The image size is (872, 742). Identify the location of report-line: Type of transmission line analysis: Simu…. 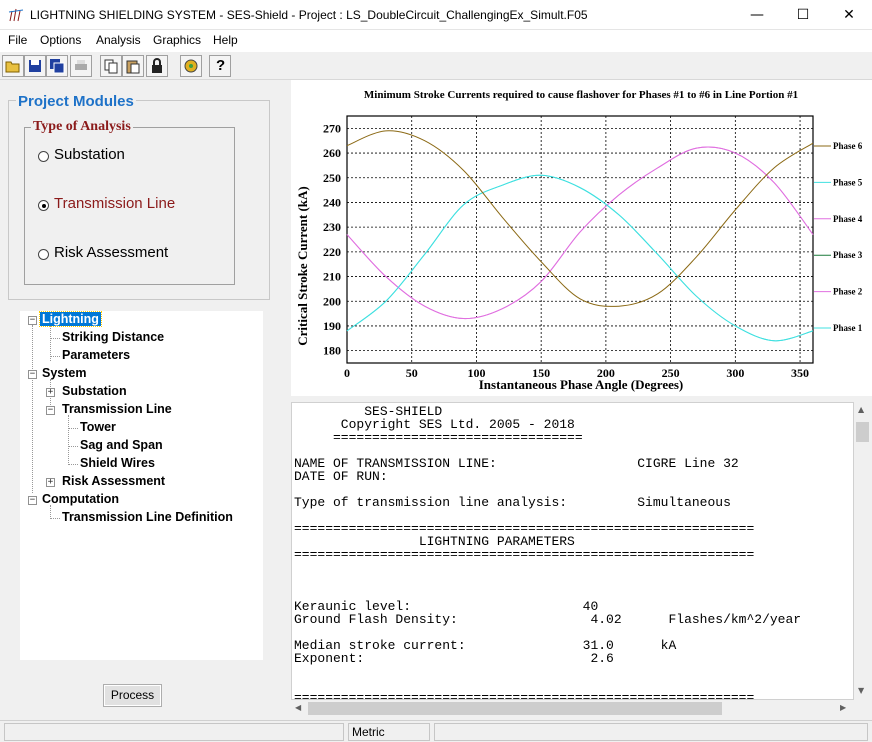
(512, 502).